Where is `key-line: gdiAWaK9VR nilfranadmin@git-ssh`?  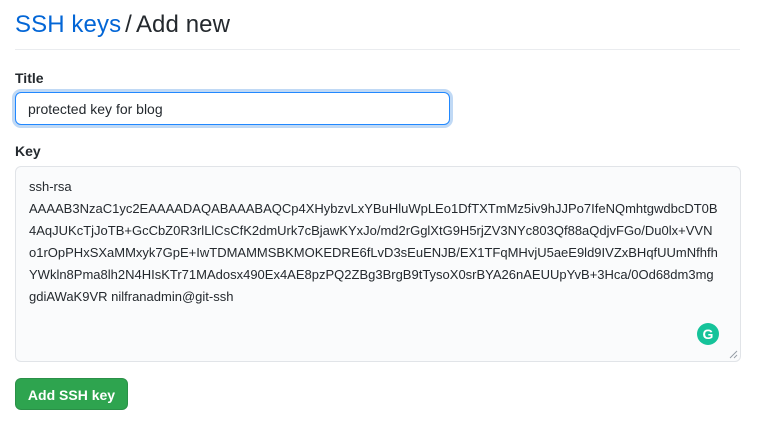
key-line: gdiAWaK9VR nilfranadmin@git-ssh is located at coordinates (131, 296).